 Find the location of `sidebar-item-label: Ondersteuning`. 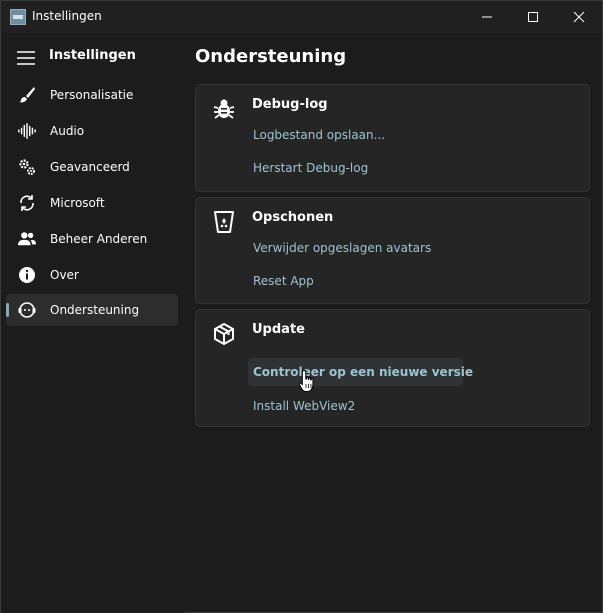

sidebar-item-label: Ondersteuning is located at coordinates (95, 310).